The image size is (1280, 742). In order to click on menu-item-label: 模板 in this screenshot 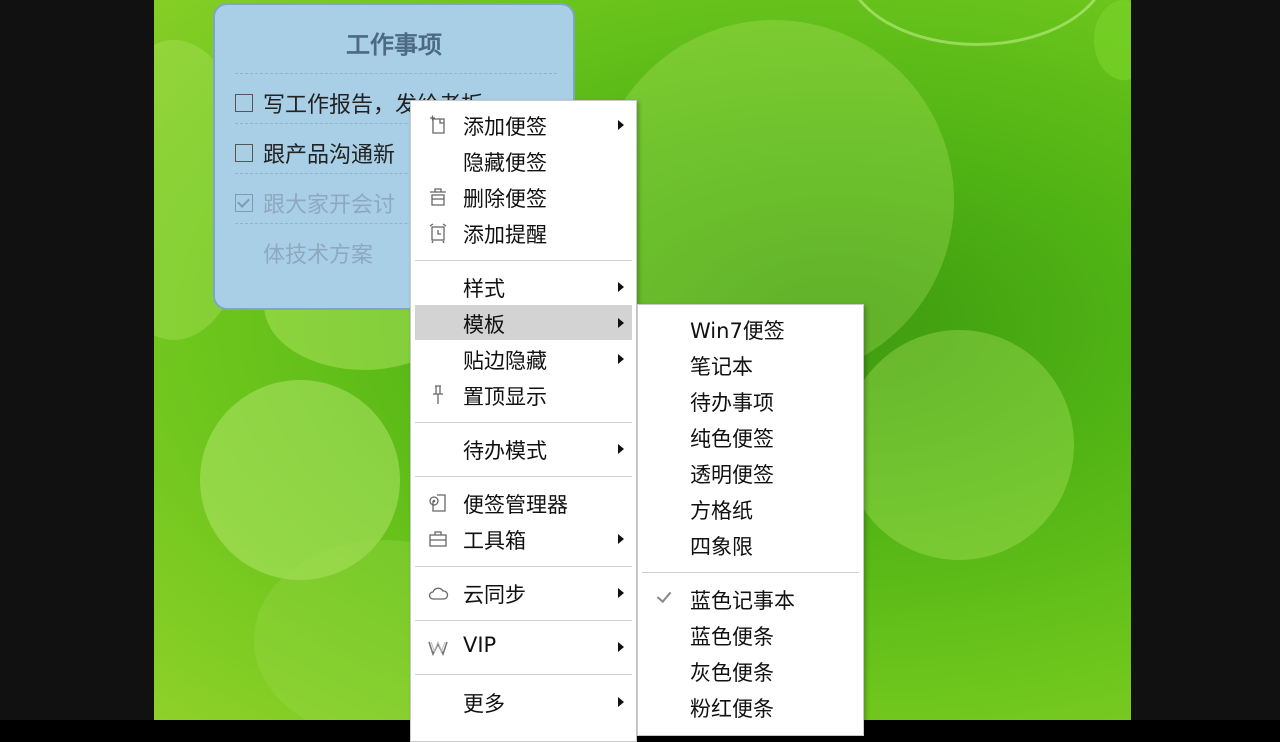, I will do `click(484, 325)`.